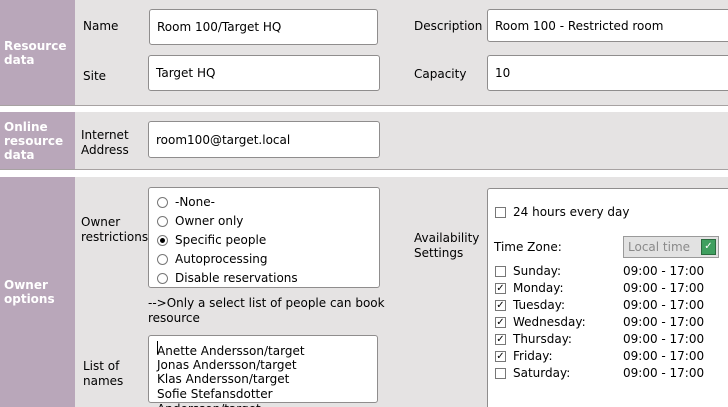  What do you see at coordinates (221, 259) in the screenshot?
I see `radio-autoprocessing-label: Autoprocessing` at bounding box center [221, 259].